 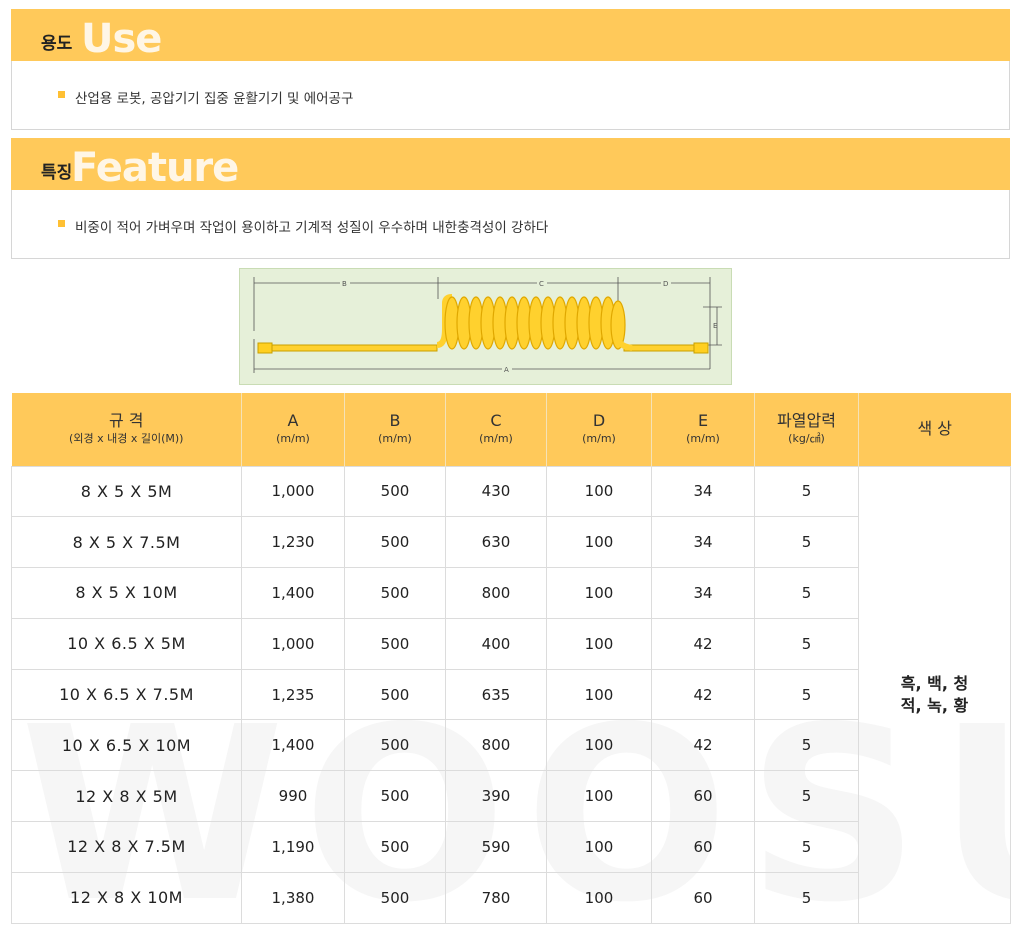 I want to click on cell-c: 430, so click(x=496, y=491).